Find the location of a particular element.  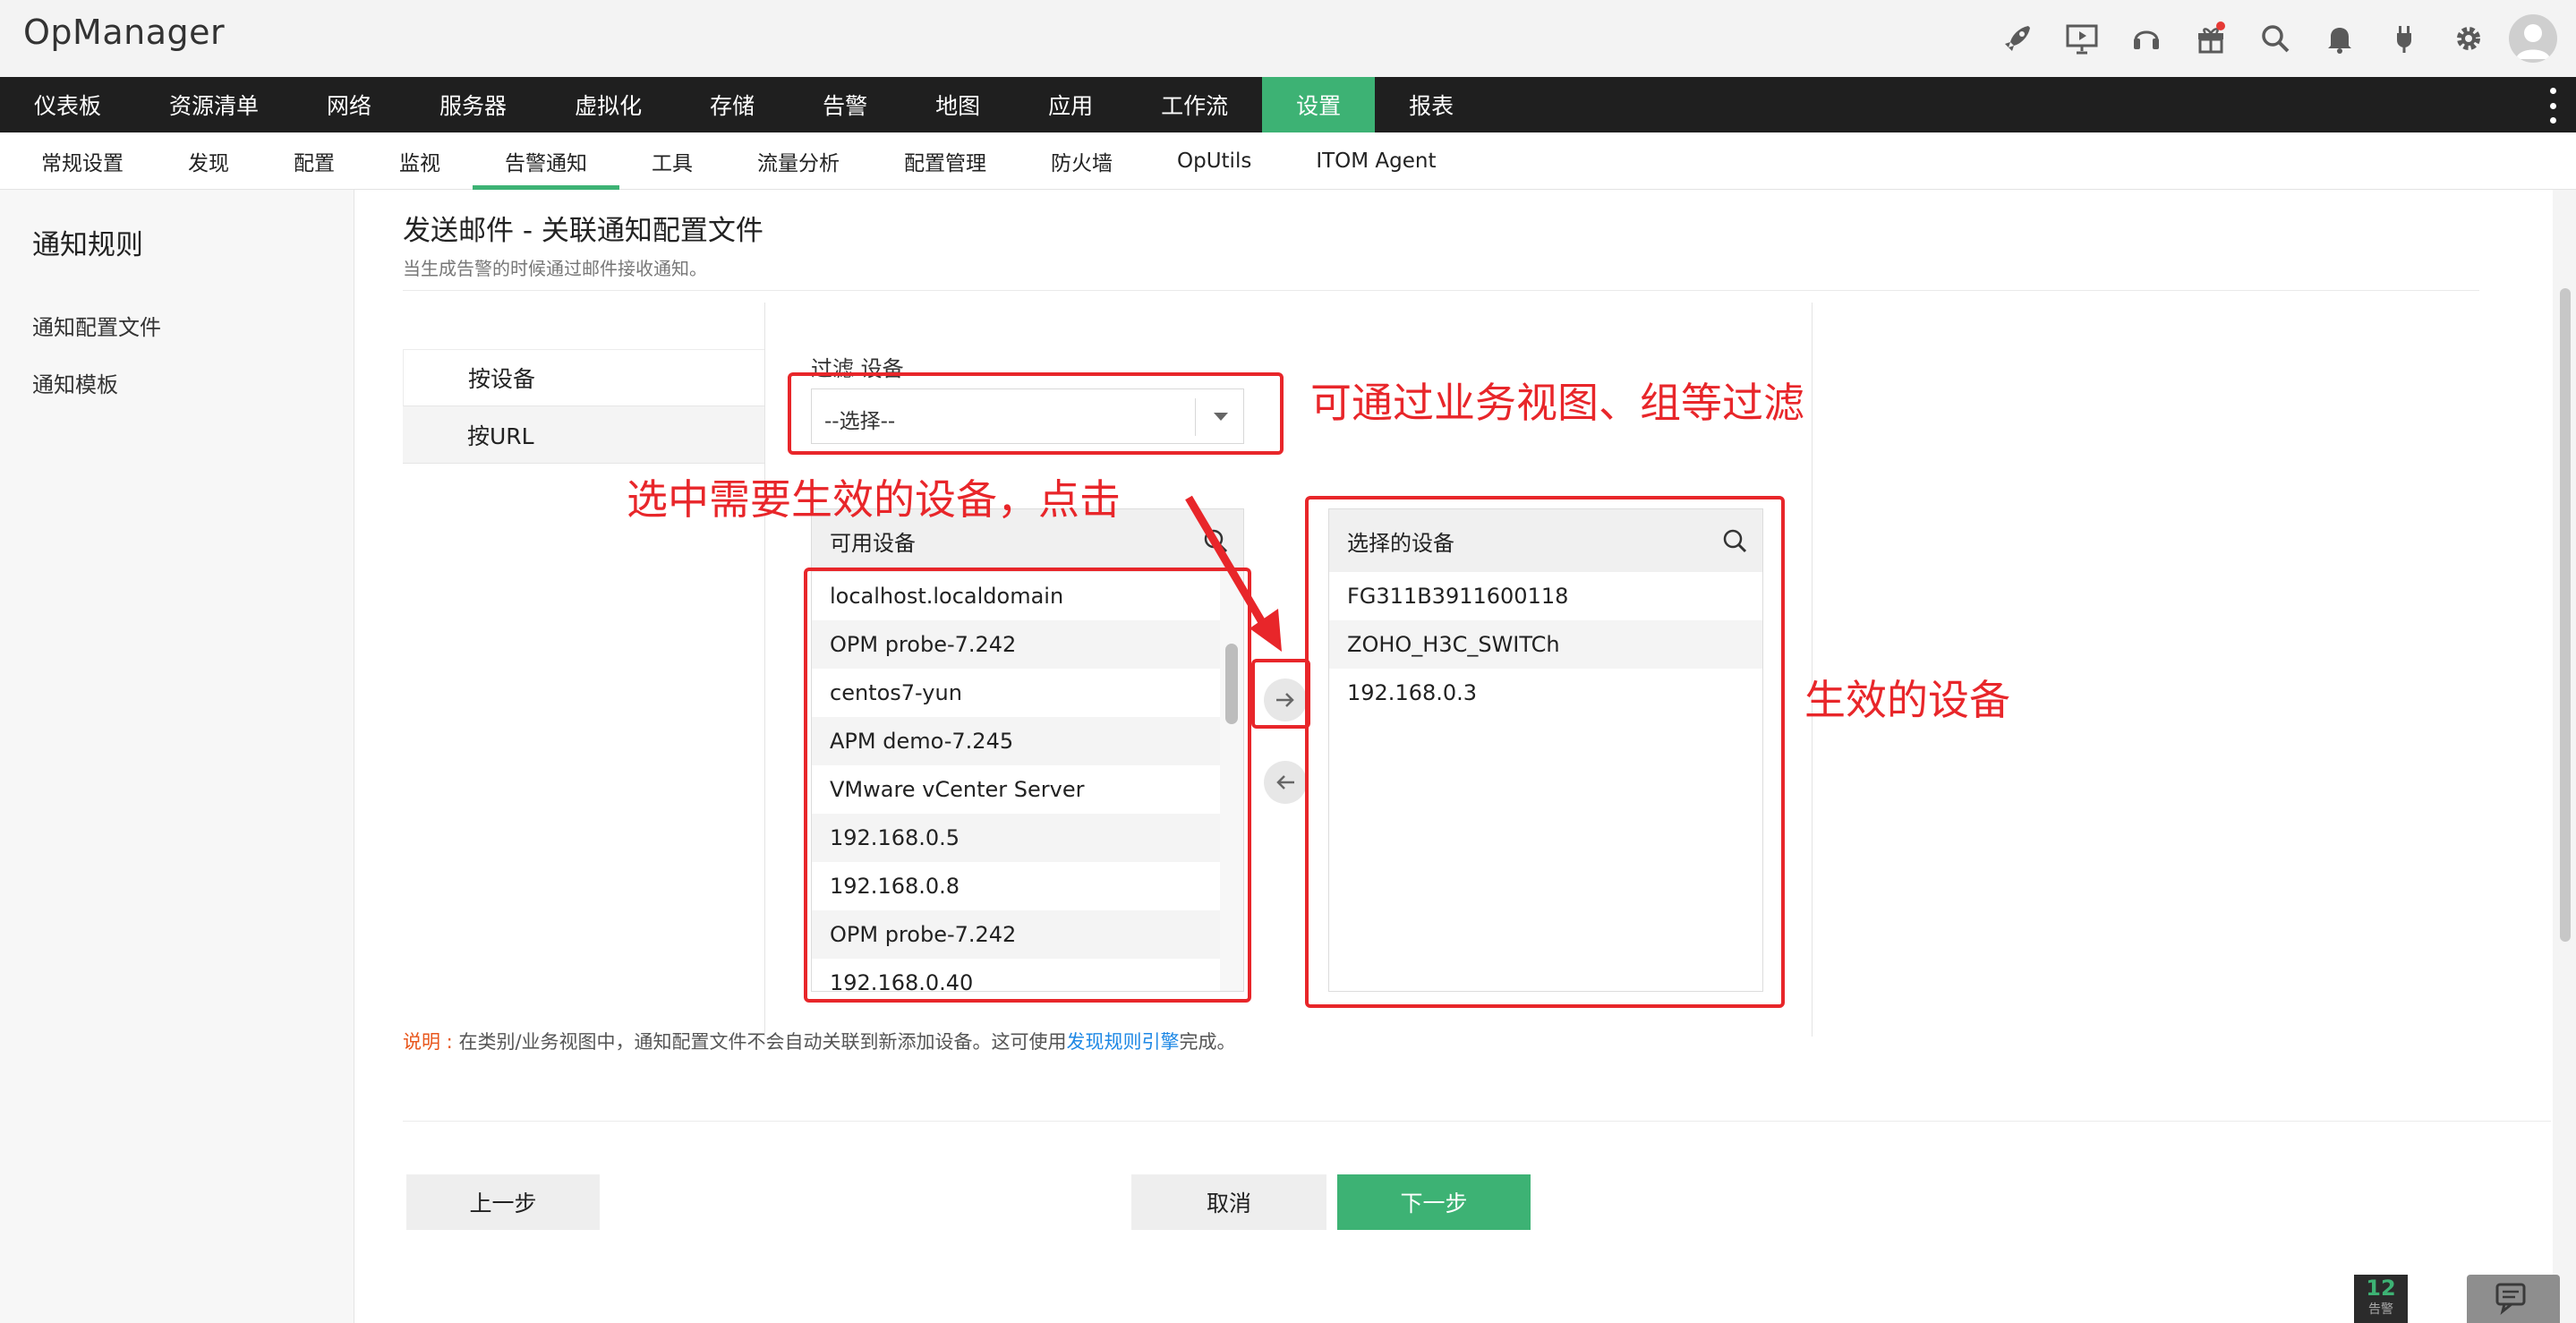

sidebar-item-templates: 通知模板 is located at coordinates (75, 382).